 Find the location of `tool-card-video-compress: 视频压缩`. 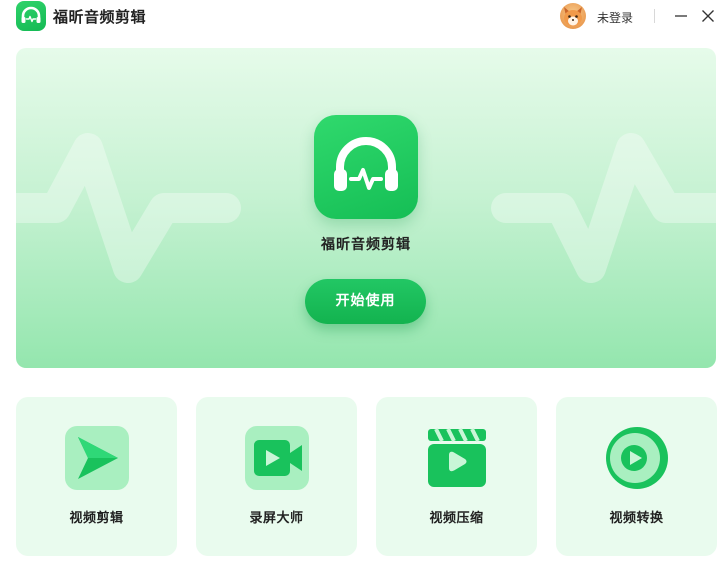

tool-card-video-compress: 视频压缩 is located at coordinates (456, 476).